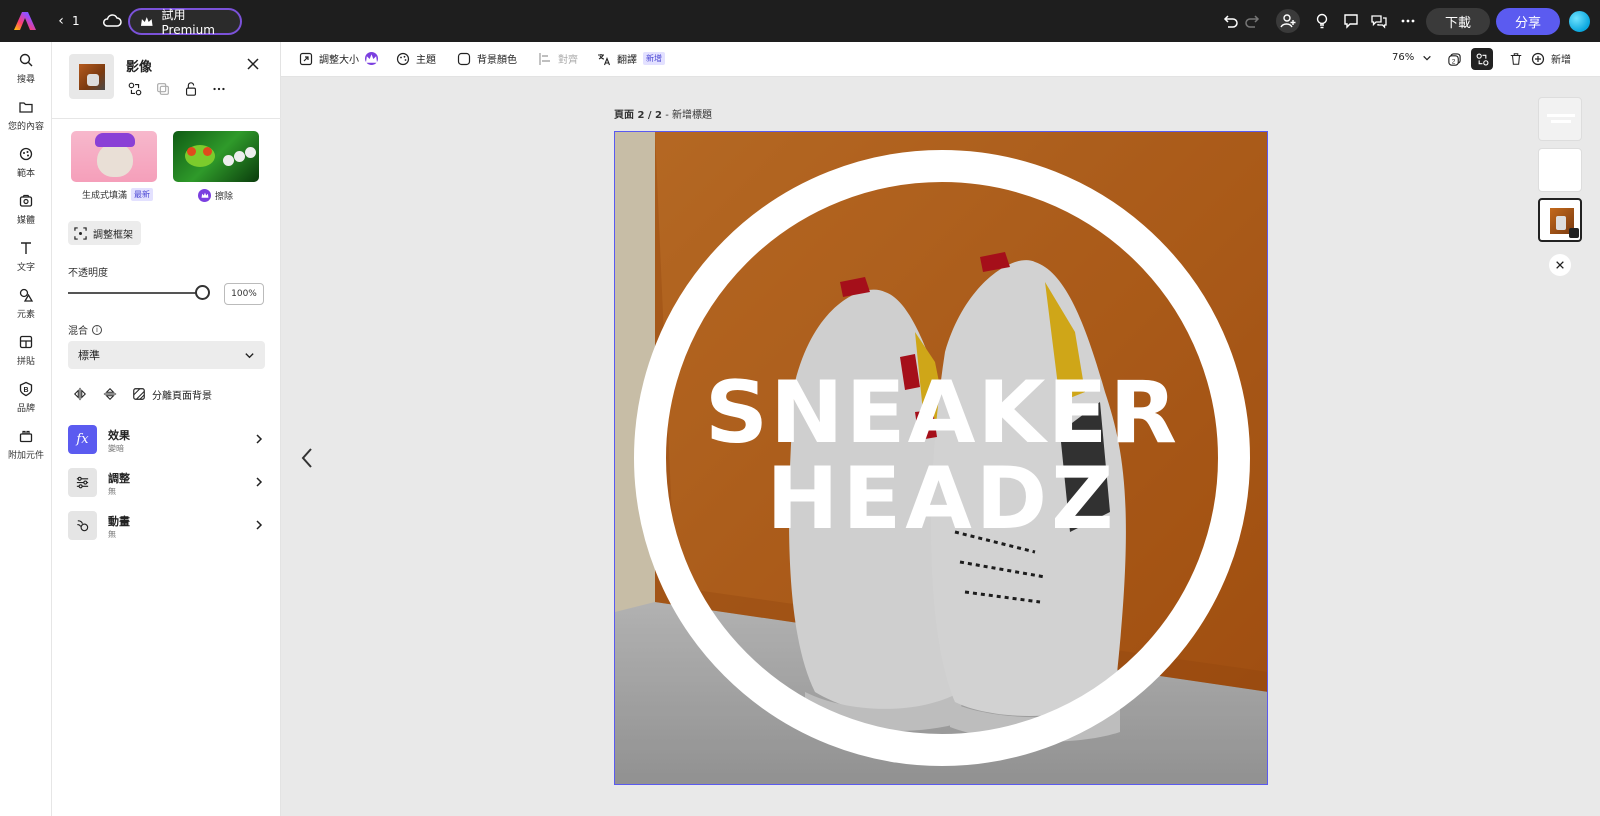 The height and width of the screenshot is (816, 1600). I want to click on blend-mode-select: 標準, so click(166, 355).